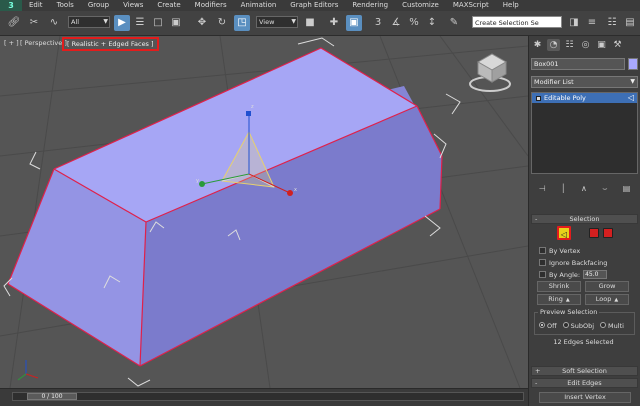  Describe the element at coordinates (585, 397) in the screenshot. I see `insert-vertex-button: Insert Vertex` at that location.